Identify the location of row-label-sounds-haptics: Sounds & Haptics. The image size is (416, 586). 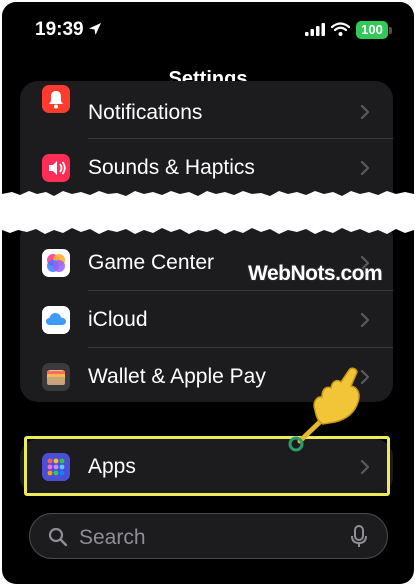
(171, 167).